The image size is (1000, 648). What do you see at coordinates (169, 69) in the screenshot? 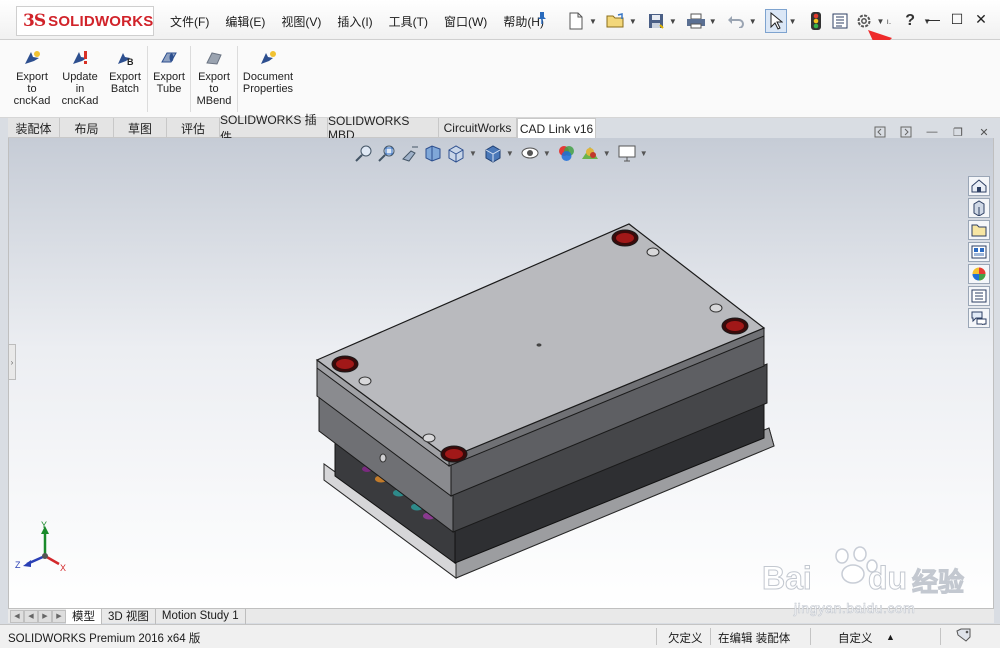
I see `export-tube-button: Export Tube` at bounding box center [169, 69].